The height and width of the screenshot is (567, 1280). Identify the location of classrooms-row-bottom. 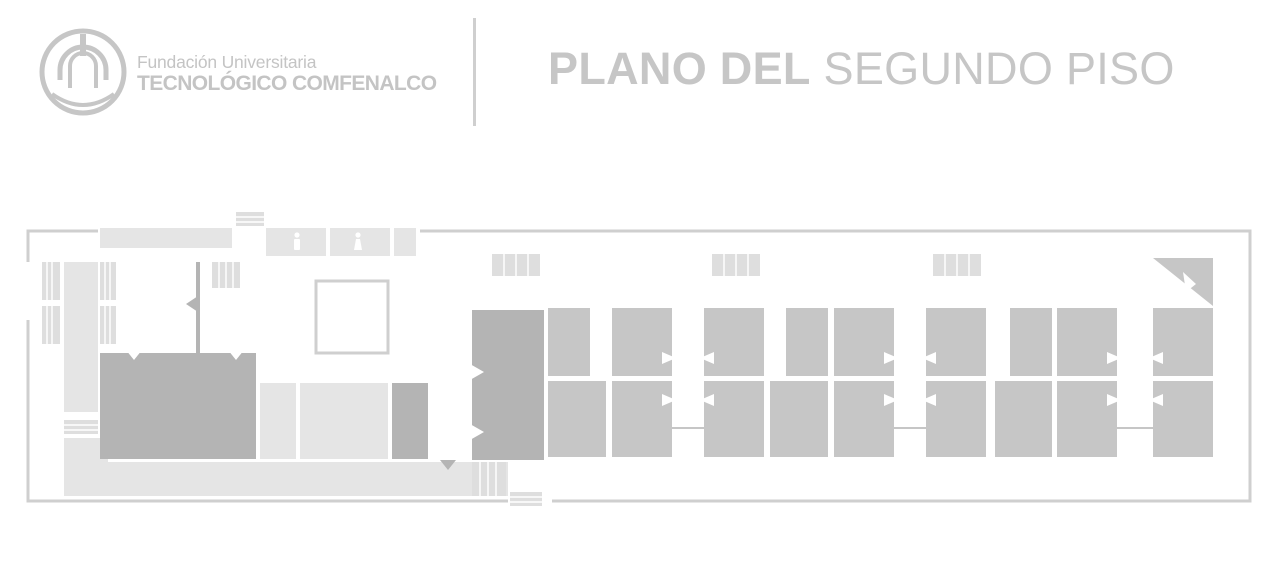
(880, 419).